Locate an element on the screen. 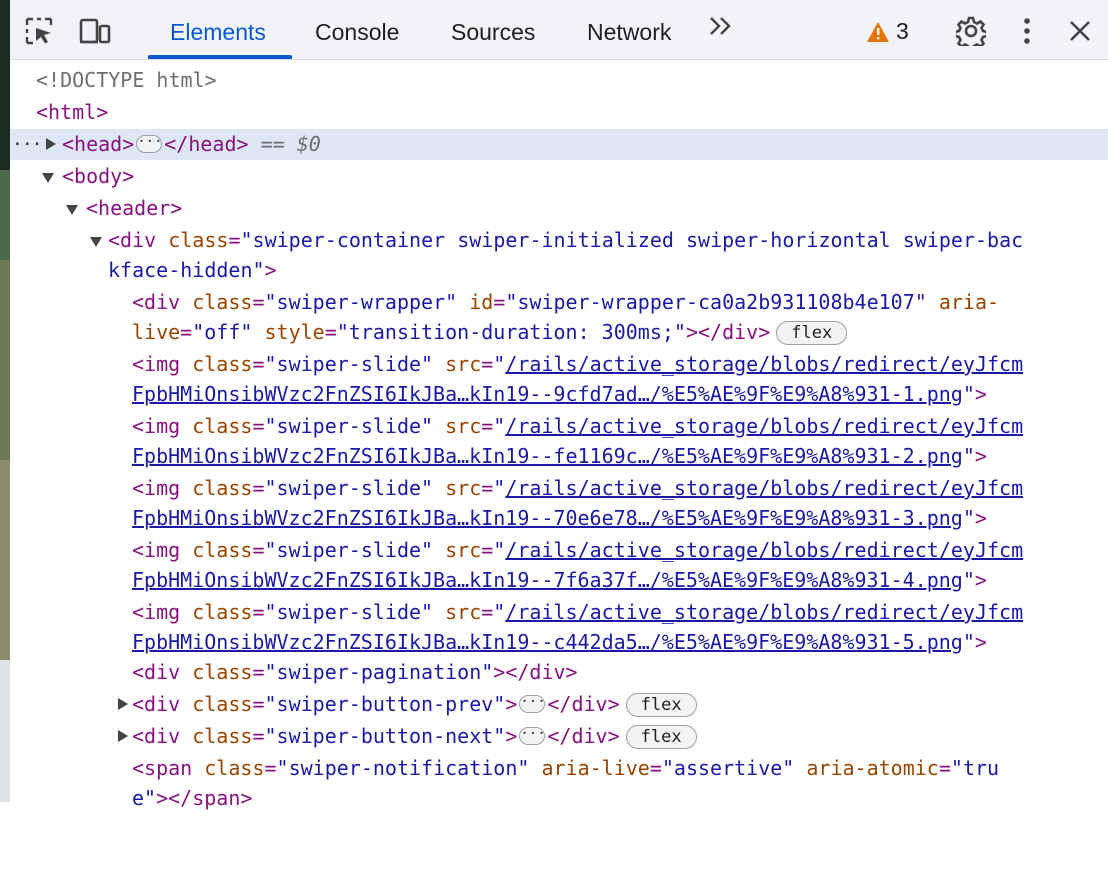  dom-notification-line-wrap: e"></span> is located at coordinates (192, 798).